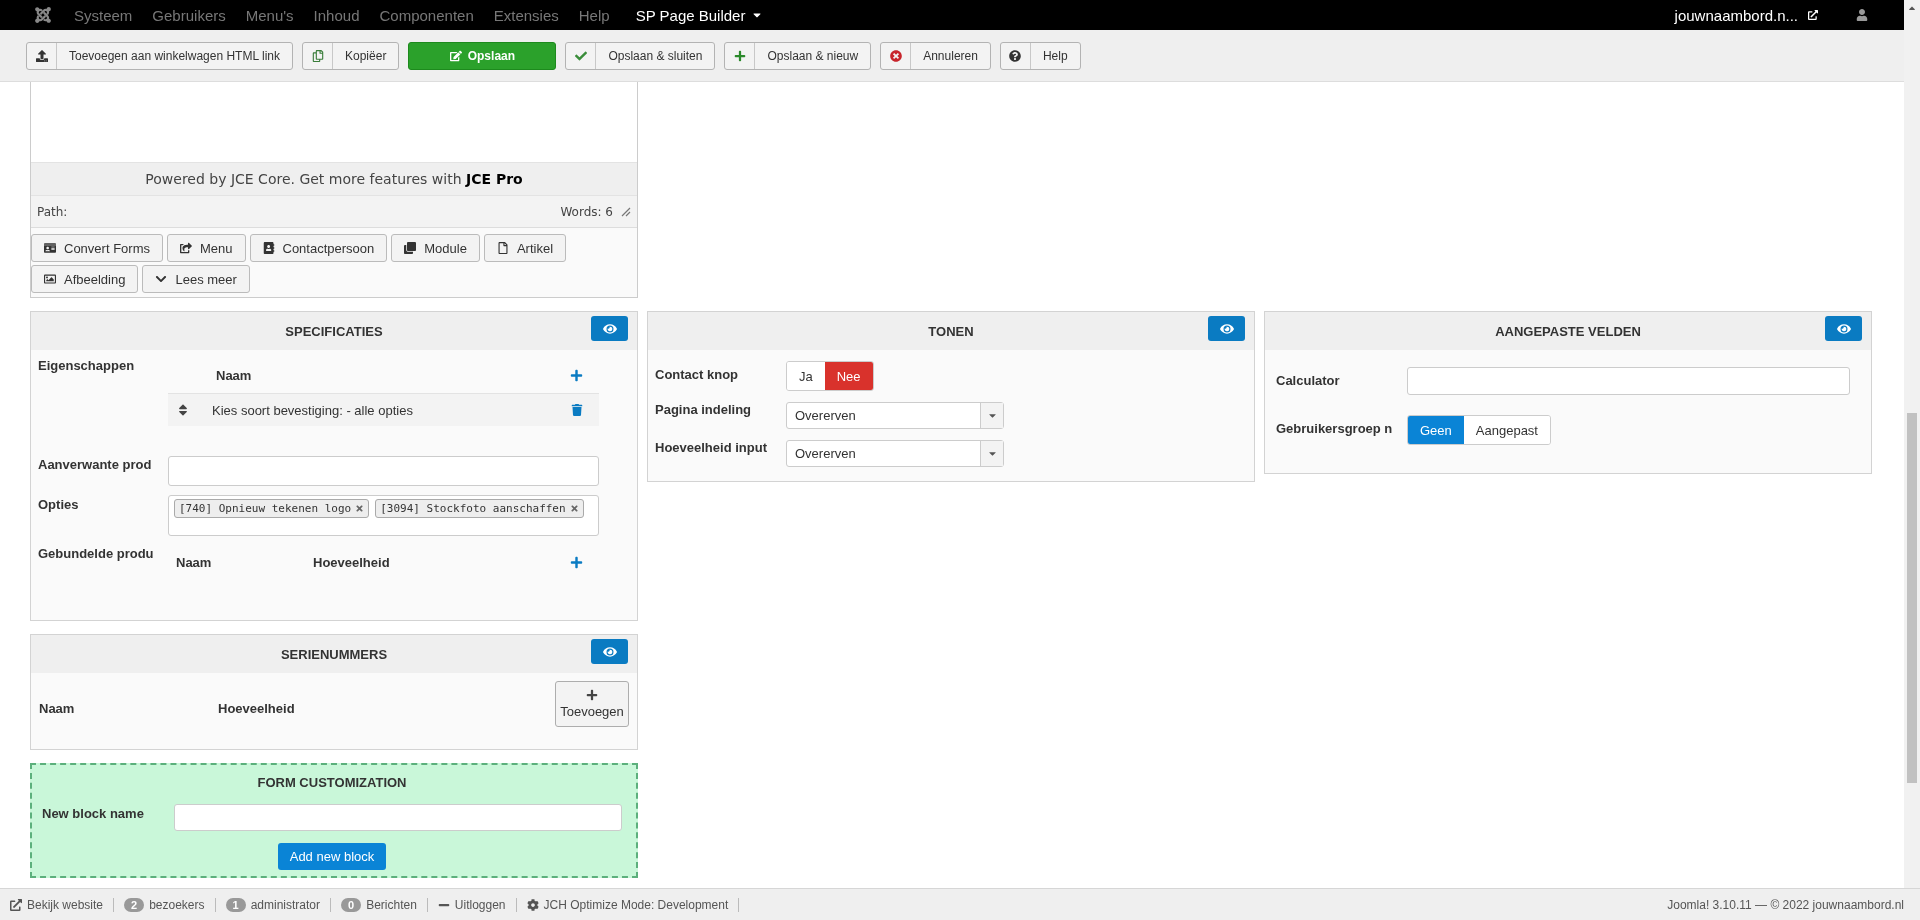  I want to click on resize-icon, so click(626, 211).